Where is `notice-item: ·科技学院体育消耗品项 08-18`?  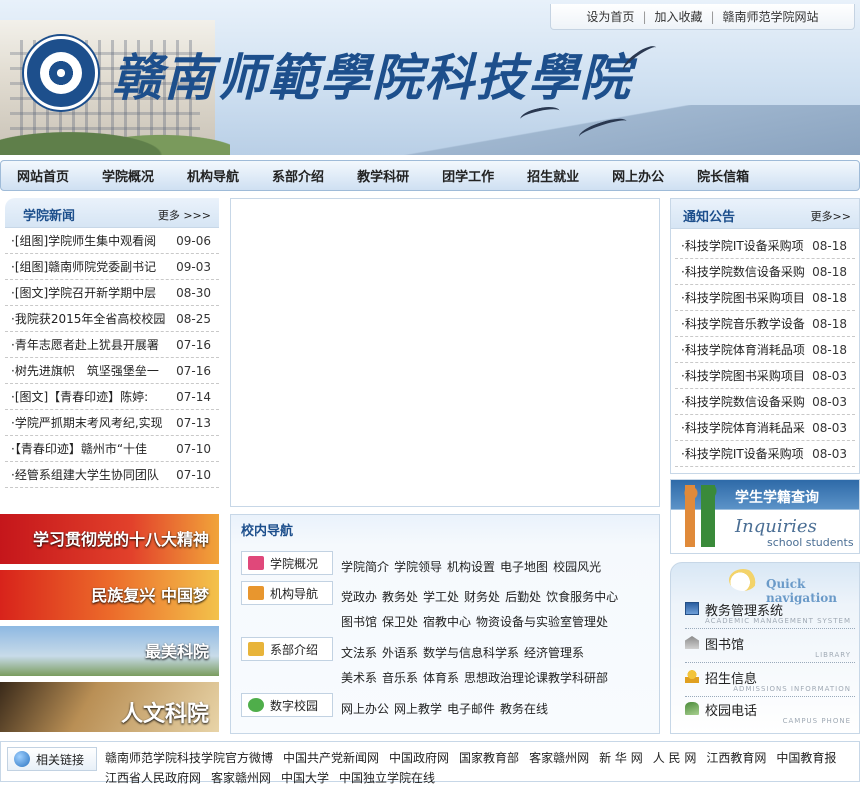 notice-item: ·科技学院体育消耗品项 08-18 is located at coordinates (765, 350).